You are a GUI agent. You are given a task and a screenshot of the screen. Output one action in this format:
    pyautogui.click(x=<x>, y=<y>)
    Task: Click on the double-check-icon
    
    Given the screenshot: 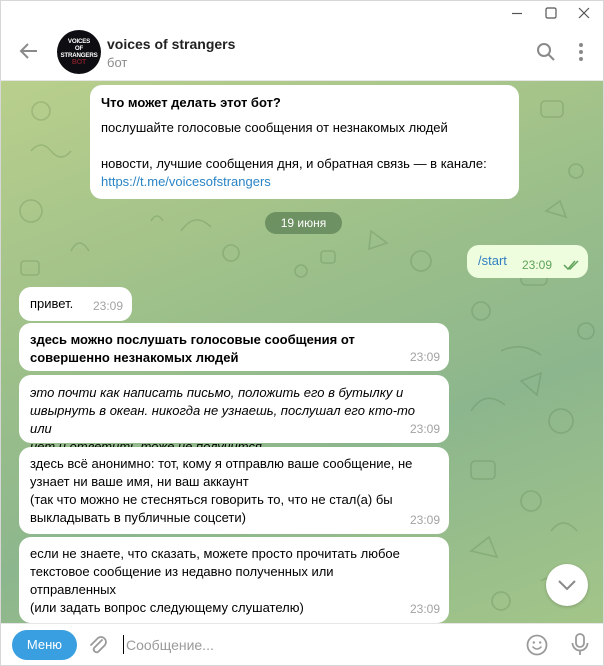 What is the action you would take?
    pyautogui.click(x=571, y=265)
    